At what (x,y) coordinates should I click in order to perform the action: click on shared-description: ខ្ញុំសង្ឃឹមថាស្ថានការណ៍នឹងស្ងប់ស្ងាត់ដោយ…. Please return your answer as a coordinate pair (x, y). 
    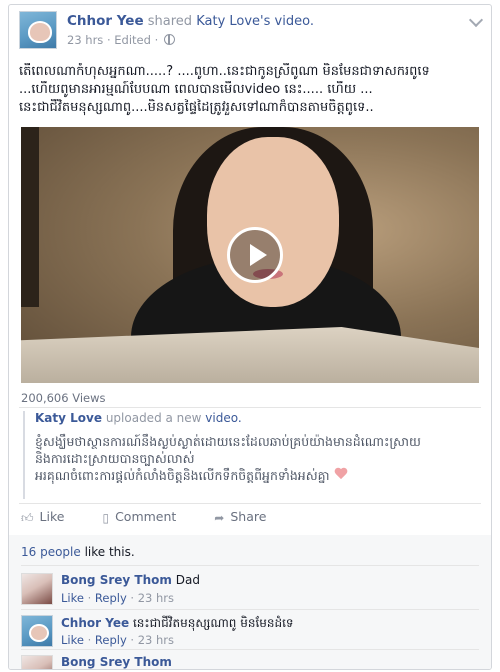
    Looking at the image, I should click on (260, 458).